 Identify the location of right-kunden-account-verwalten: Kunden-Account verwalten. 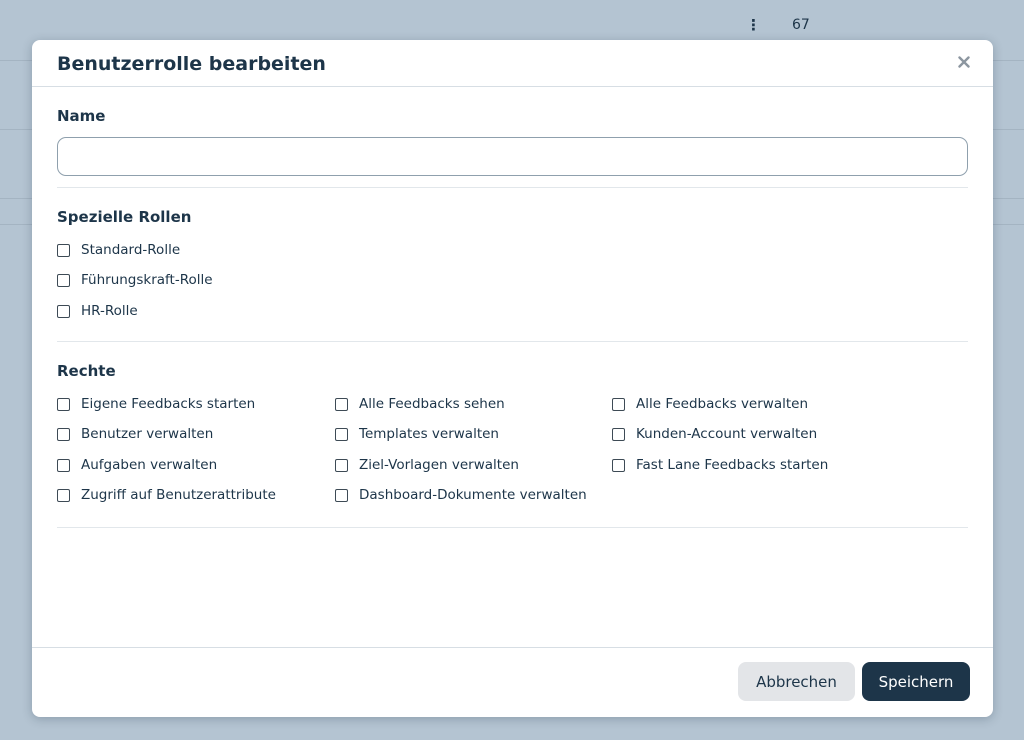
(714, 434).